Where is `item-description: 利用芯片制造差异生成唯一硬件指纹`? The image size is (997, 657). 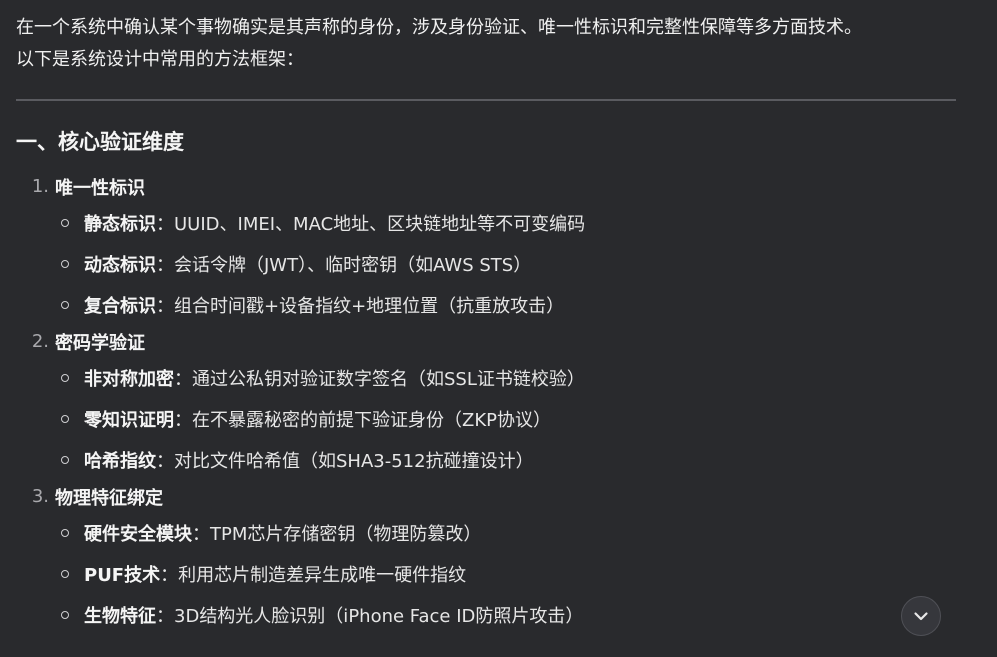 item-description: 利用芯片制造差异生成唯一硬件指纹 is located at coordinates (322, 576).